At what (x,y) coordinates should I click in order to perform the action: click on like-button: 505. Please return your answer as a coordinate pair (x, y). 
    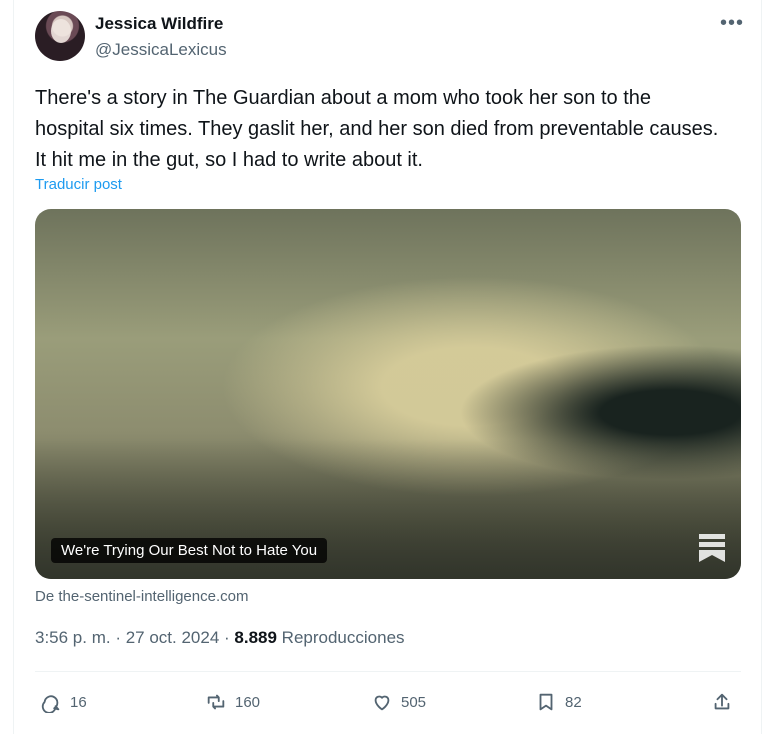
    Looking at the image, I should click on (398, 702).